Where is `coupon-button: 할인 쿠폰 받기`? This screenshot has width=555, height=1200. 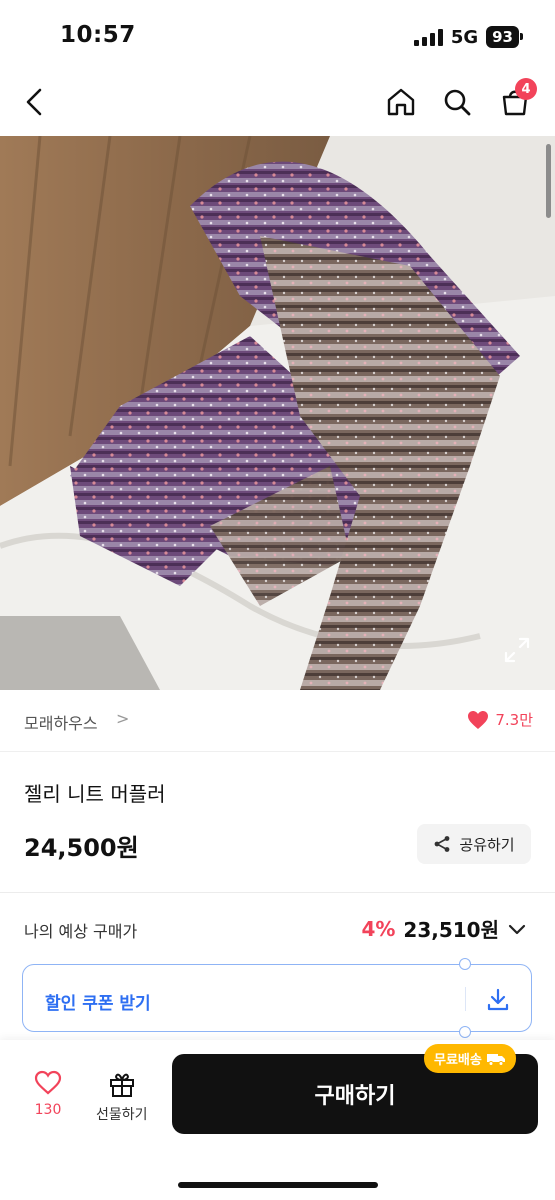 coupon-button: 할인 쿠폰 받기 is located at coordinates (277, 998).